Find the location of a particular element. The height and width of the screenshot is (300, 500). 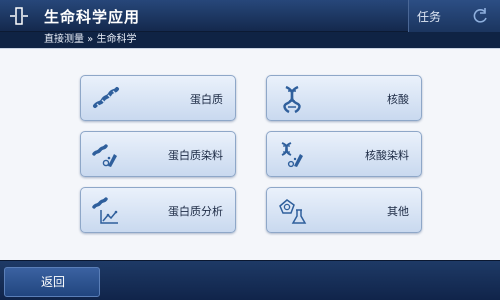

tile-label: 蛋白质染料 is located at coordinates (195, 155).